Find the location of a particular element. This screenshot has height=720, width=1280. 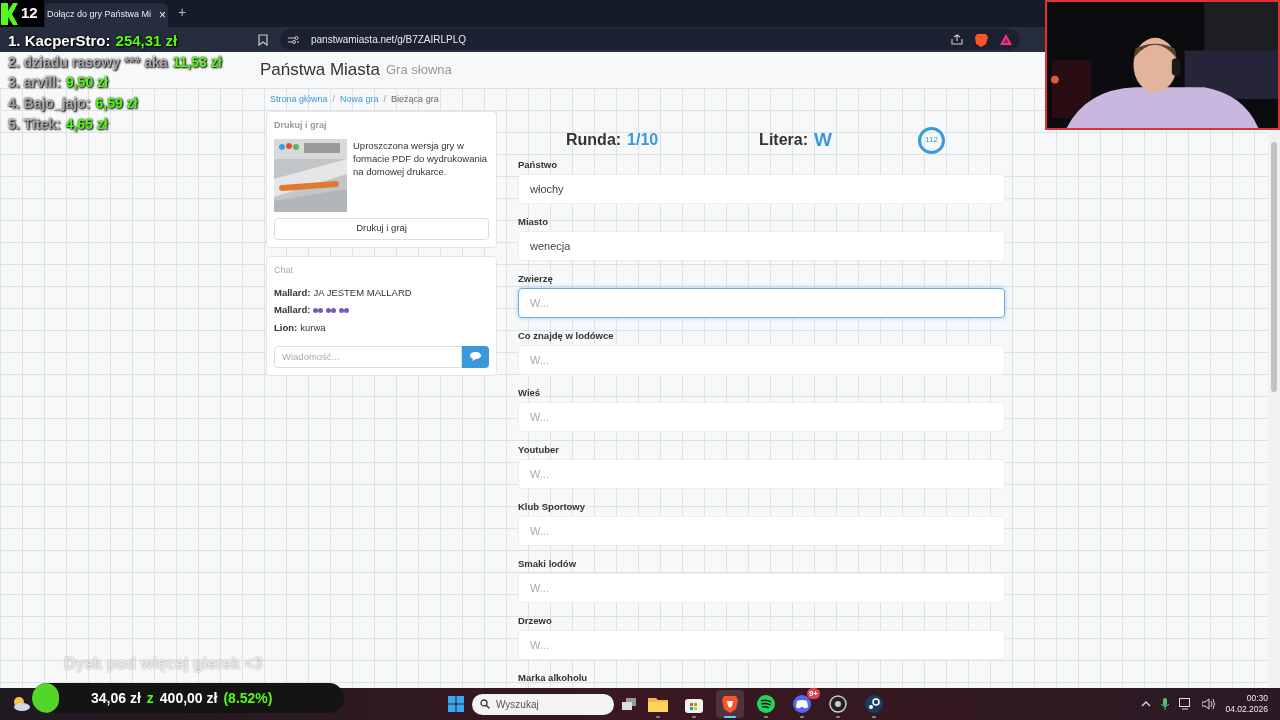

leaderboard-name: 1. KacperStro: is located at coordinates (59, 41).